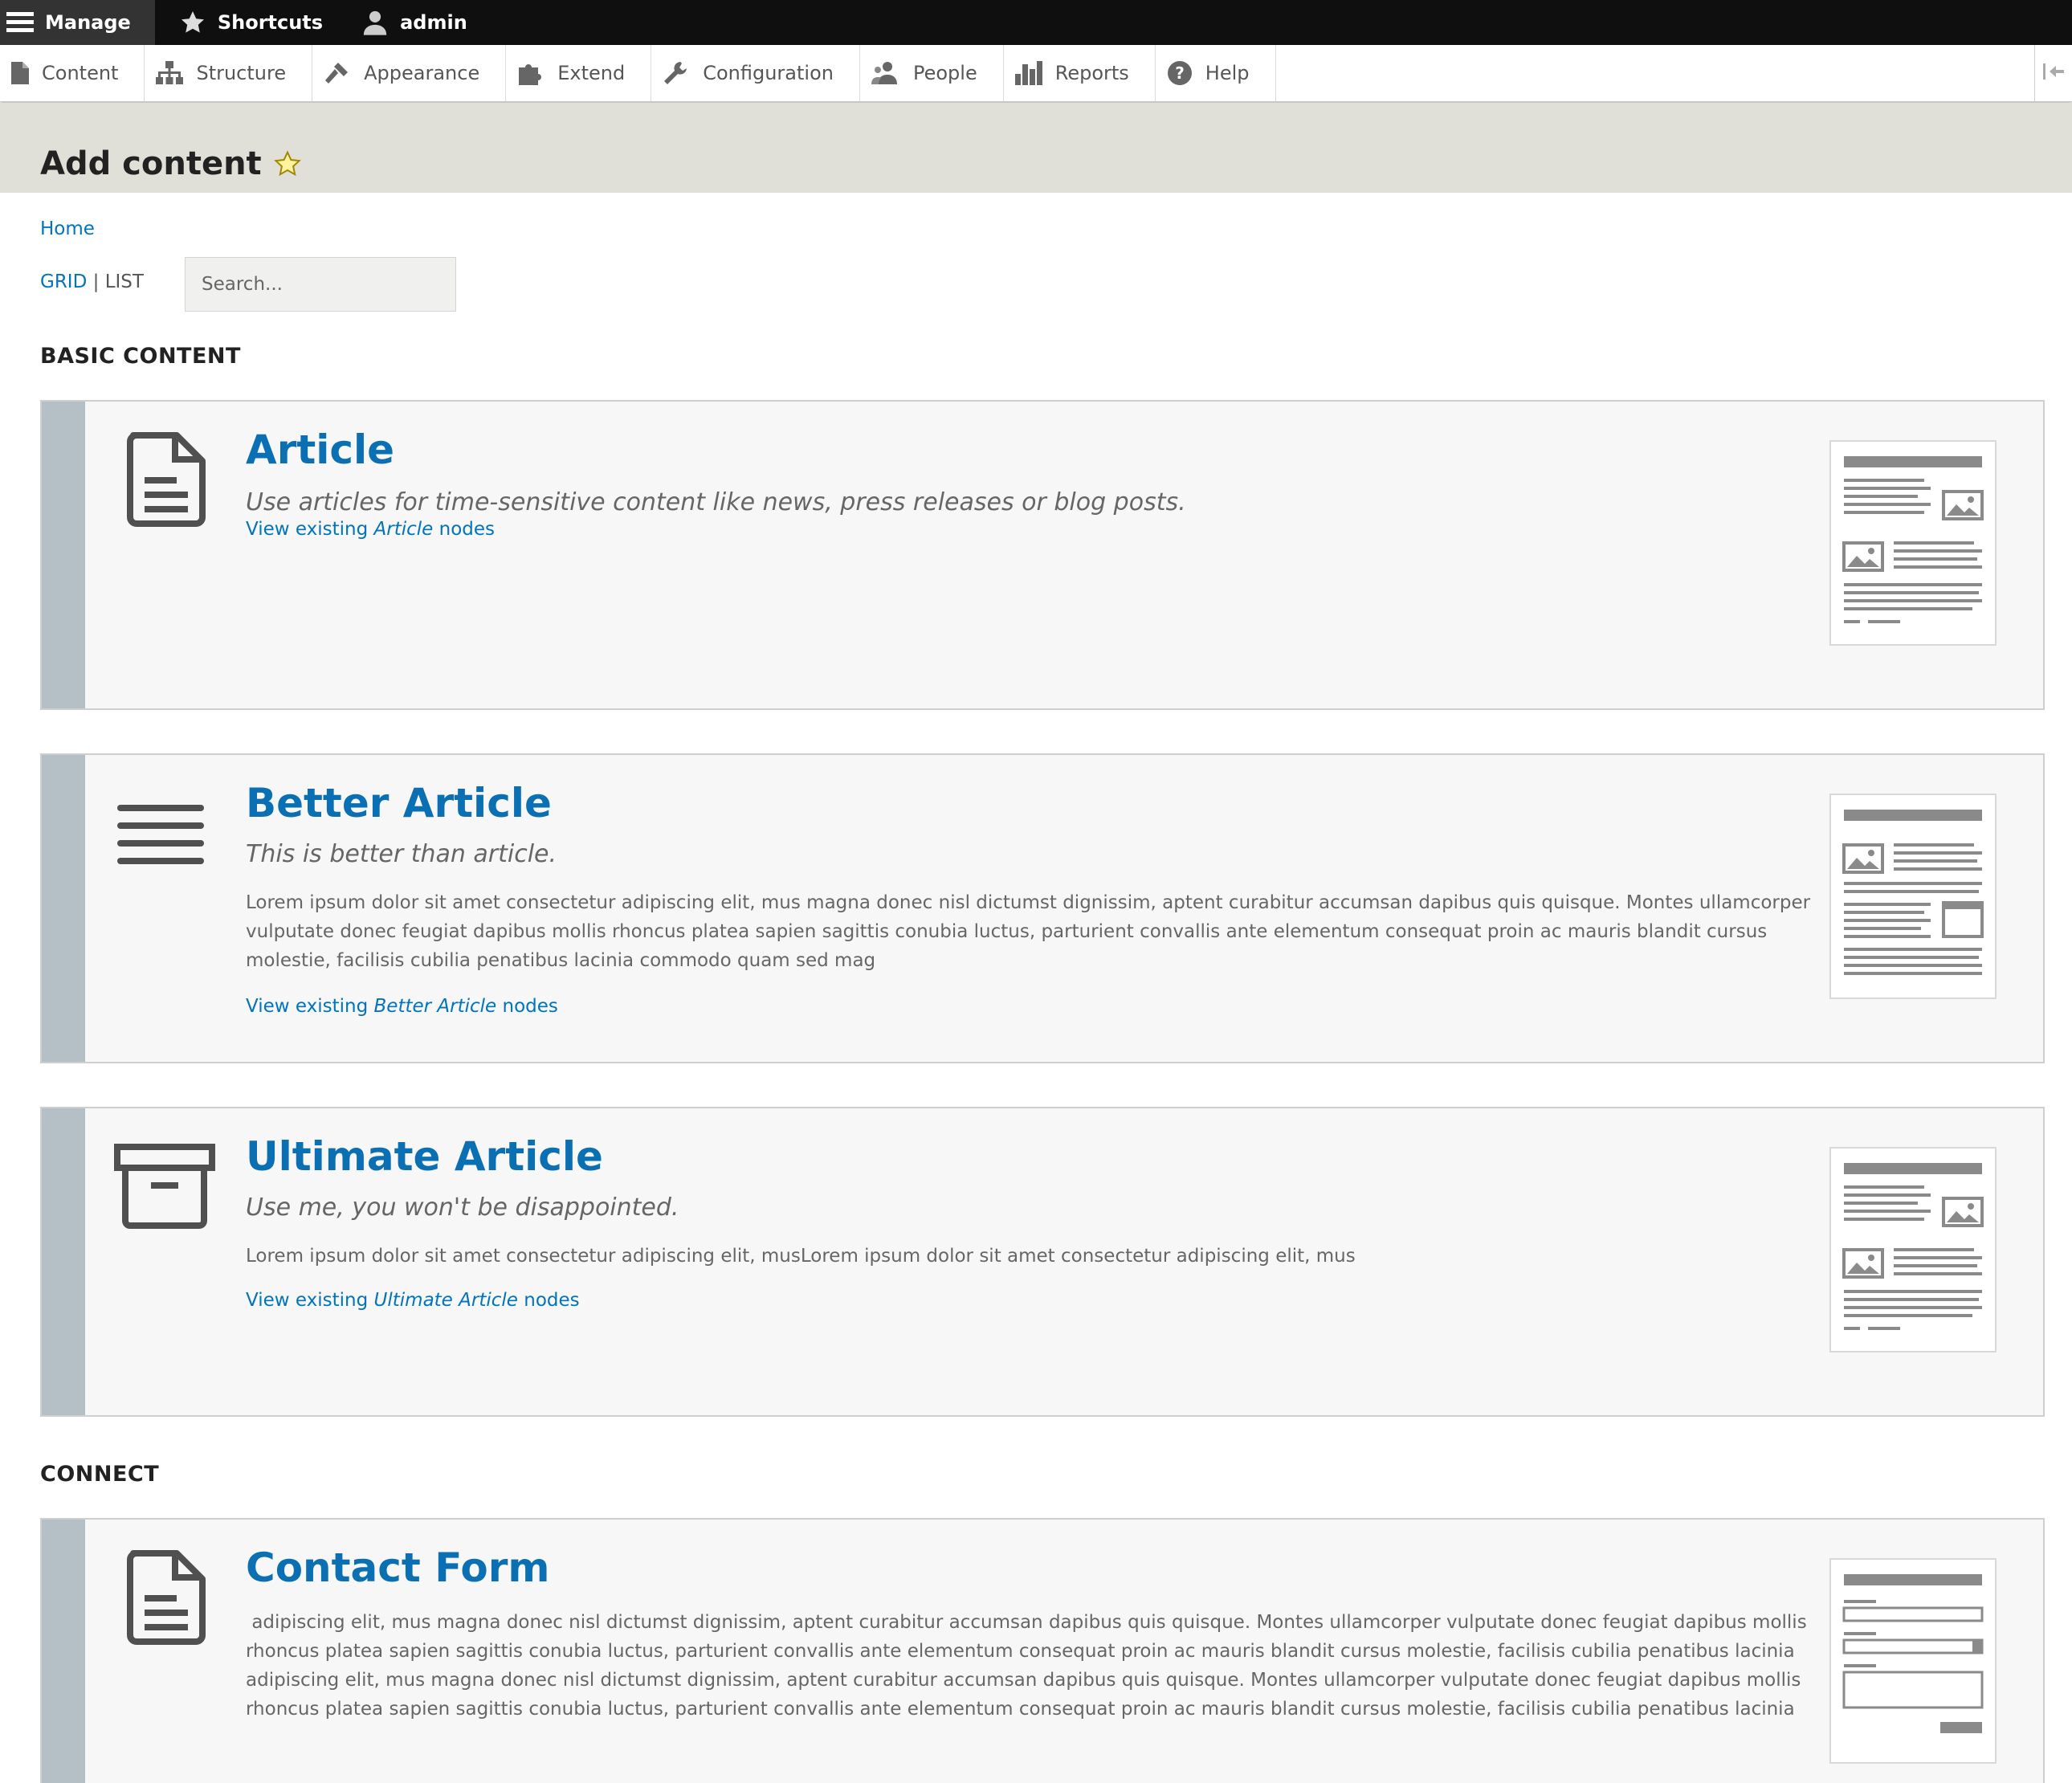 The height and width of the screenshot is (1783, 2072). What do you see at coordinates (397, 1568) in the screenshot?
I see `card-title: Contact Form` at bounding box center [397, 1568].